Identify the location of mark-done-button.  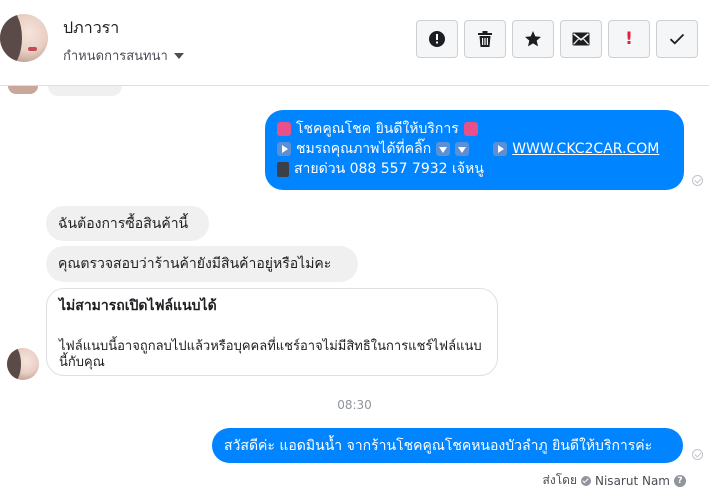
(677, 39).